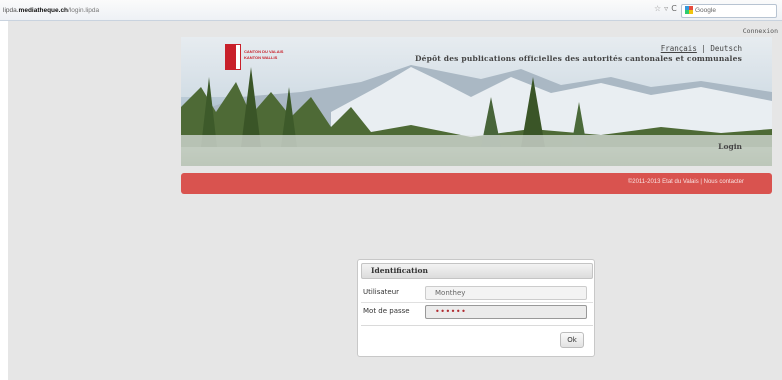  I want to click on contact-link: Nous contacter, so click(724, 182).